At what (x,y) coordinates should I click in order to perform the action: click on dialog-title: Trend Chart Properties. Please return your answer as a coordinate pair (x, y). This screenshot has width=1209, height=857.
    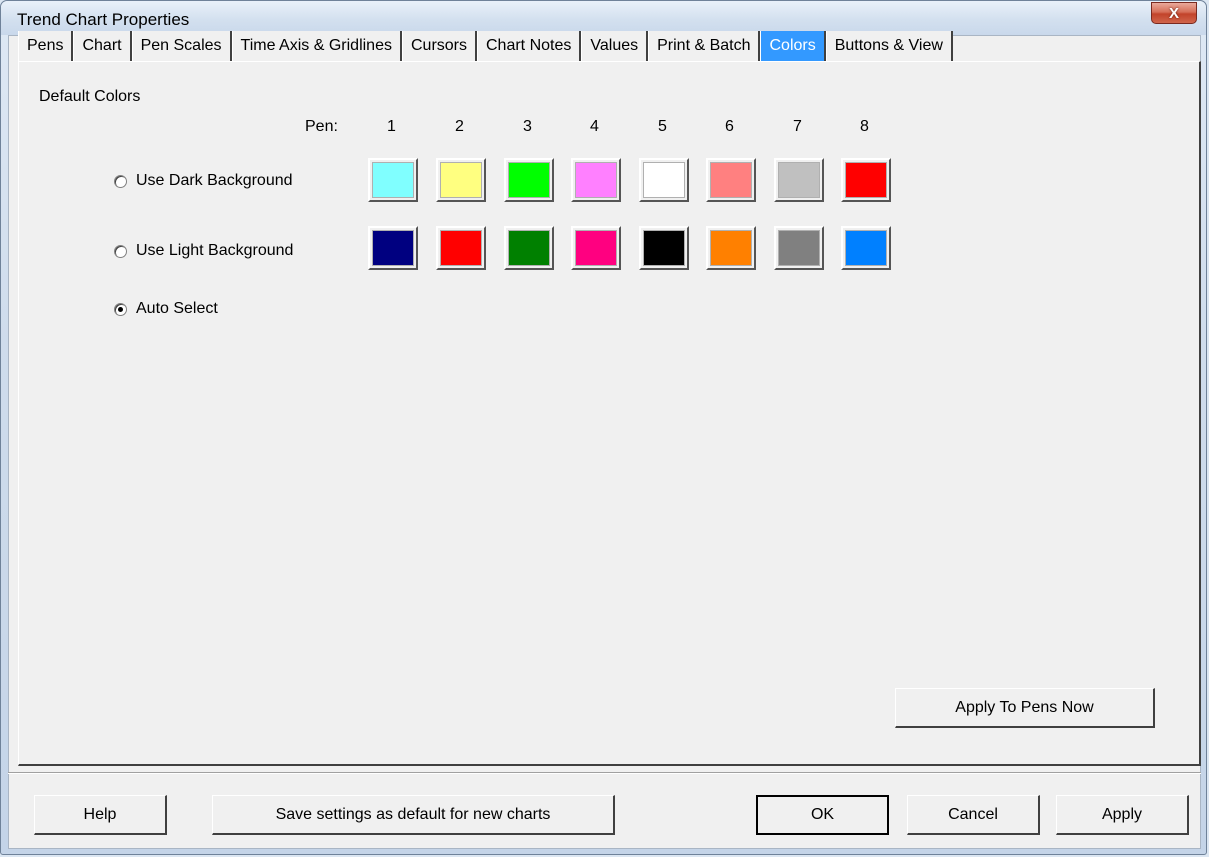
    Looking at the image, I should click on (103, 19).